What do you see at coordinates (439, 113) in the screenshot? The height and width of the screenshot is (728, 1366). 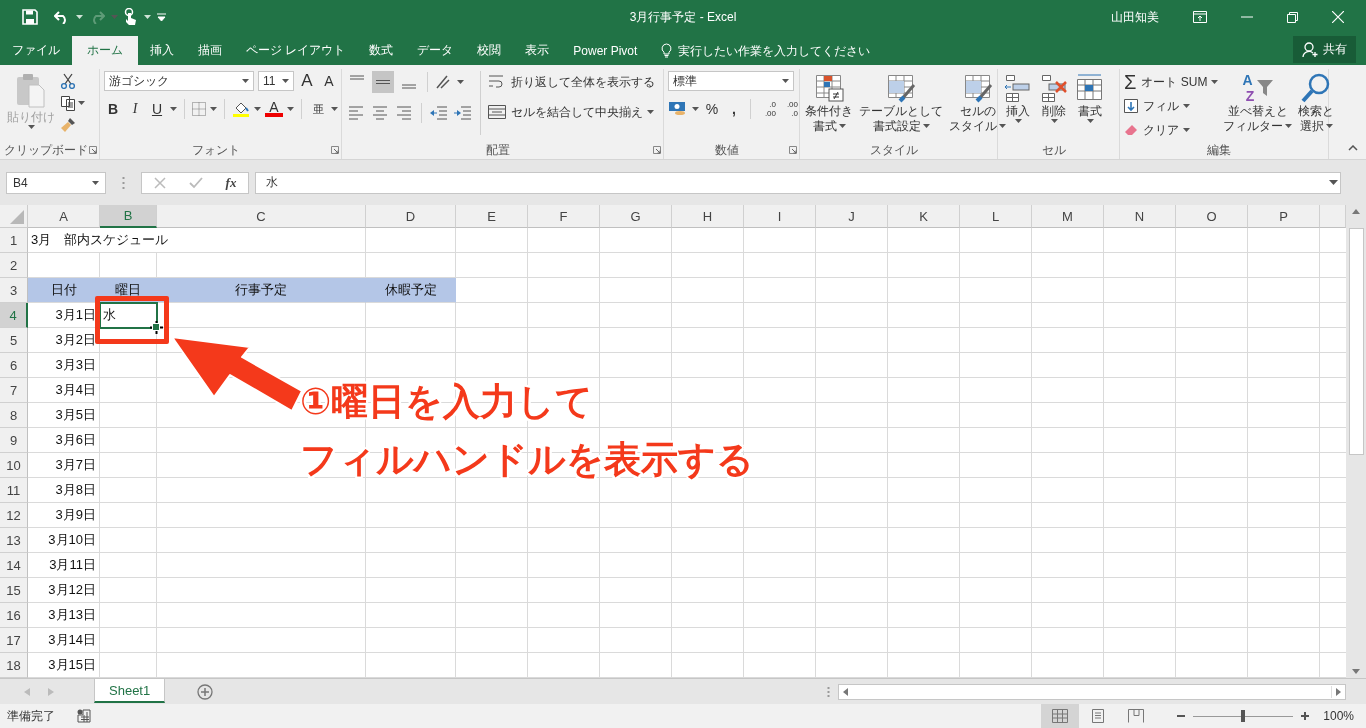 I see `decrease-indent-icon` at bounding box center [439, 113].